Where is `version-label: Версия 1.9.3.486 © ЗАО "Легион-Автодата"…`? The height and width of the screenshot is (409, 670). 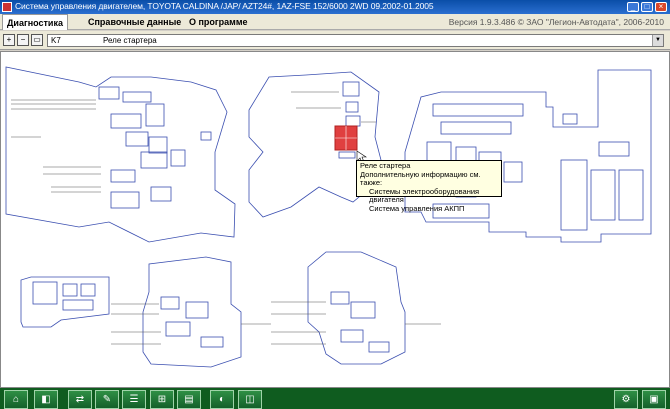 version-label: Версия 1.9.3.486 © ЗАО "Легион-Автодата"… is located at coordinates (556, 22).